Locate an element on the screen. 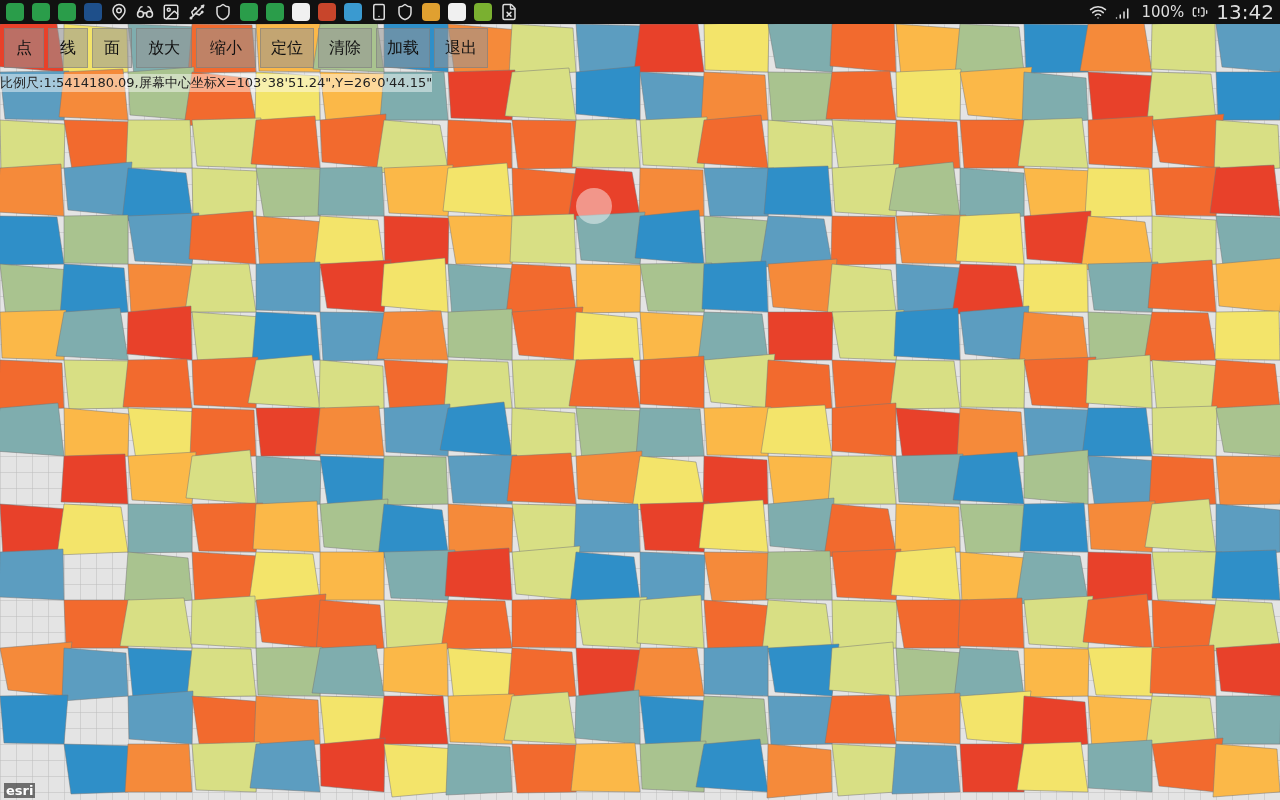 The width and height of the screenshot is (1280, 800). attribution: esri is located at coordinates (20, 790).